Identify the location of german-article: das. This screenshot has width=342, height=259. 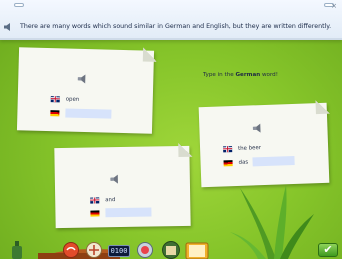
(243, 162).